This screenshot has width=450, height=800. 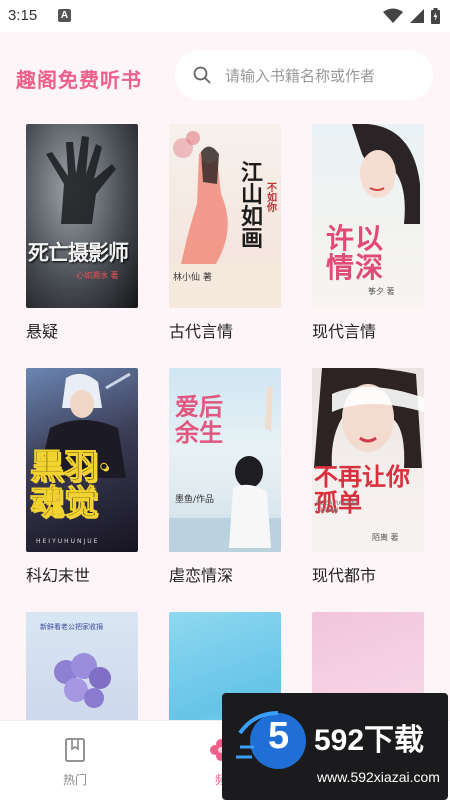 I want to click on book-cover: 死亡摄影师 心如溯水 著, so click(x=82, y=216).